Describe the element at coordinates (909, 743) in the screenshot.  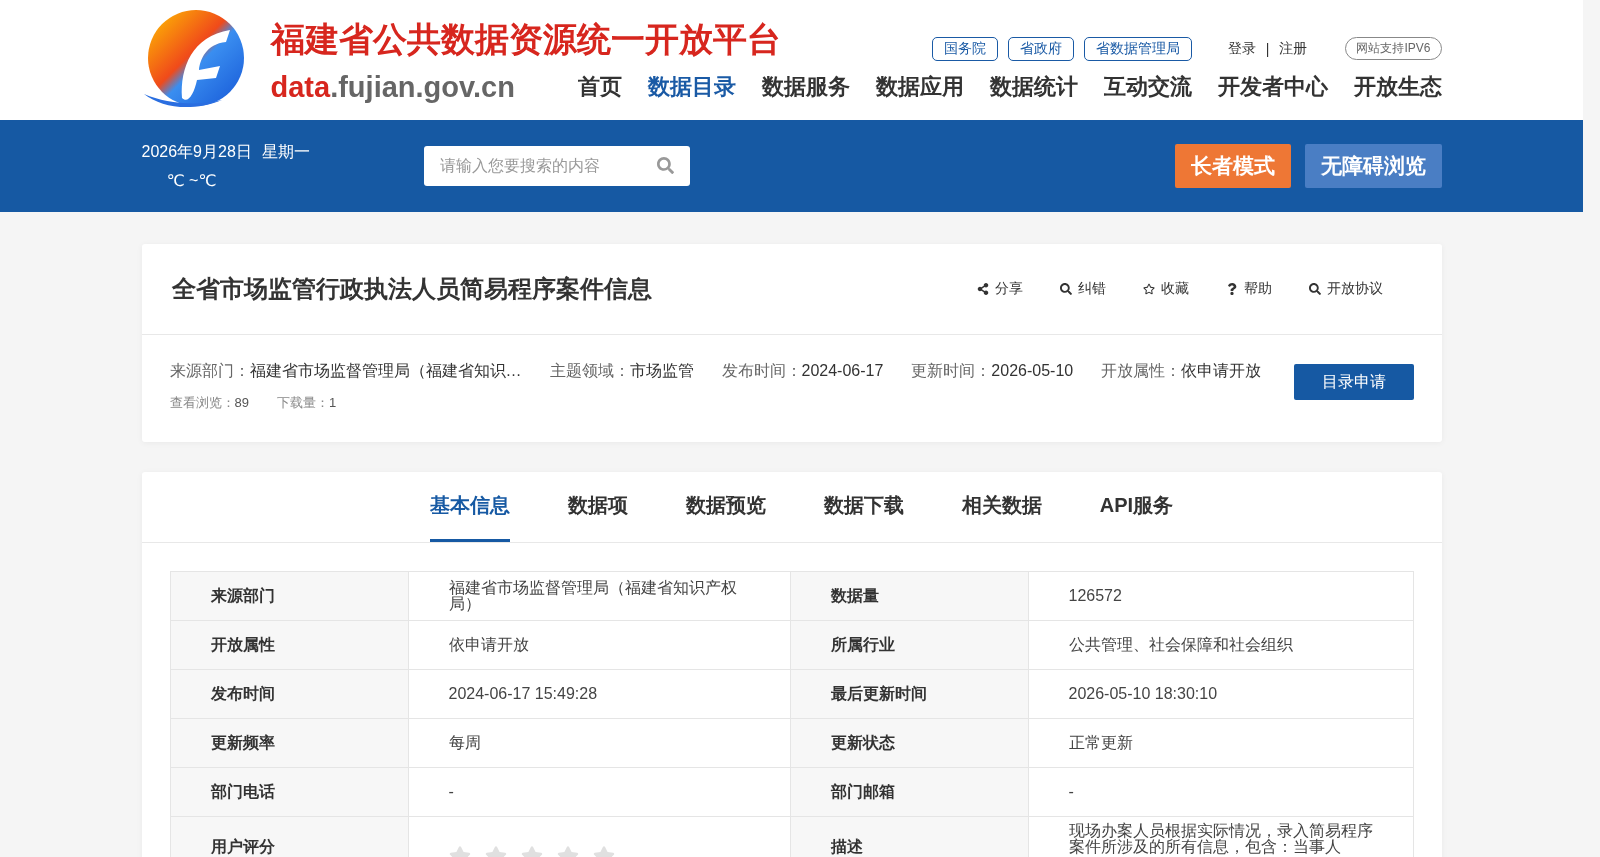
I see `label-cell: 更新状态` at that location.